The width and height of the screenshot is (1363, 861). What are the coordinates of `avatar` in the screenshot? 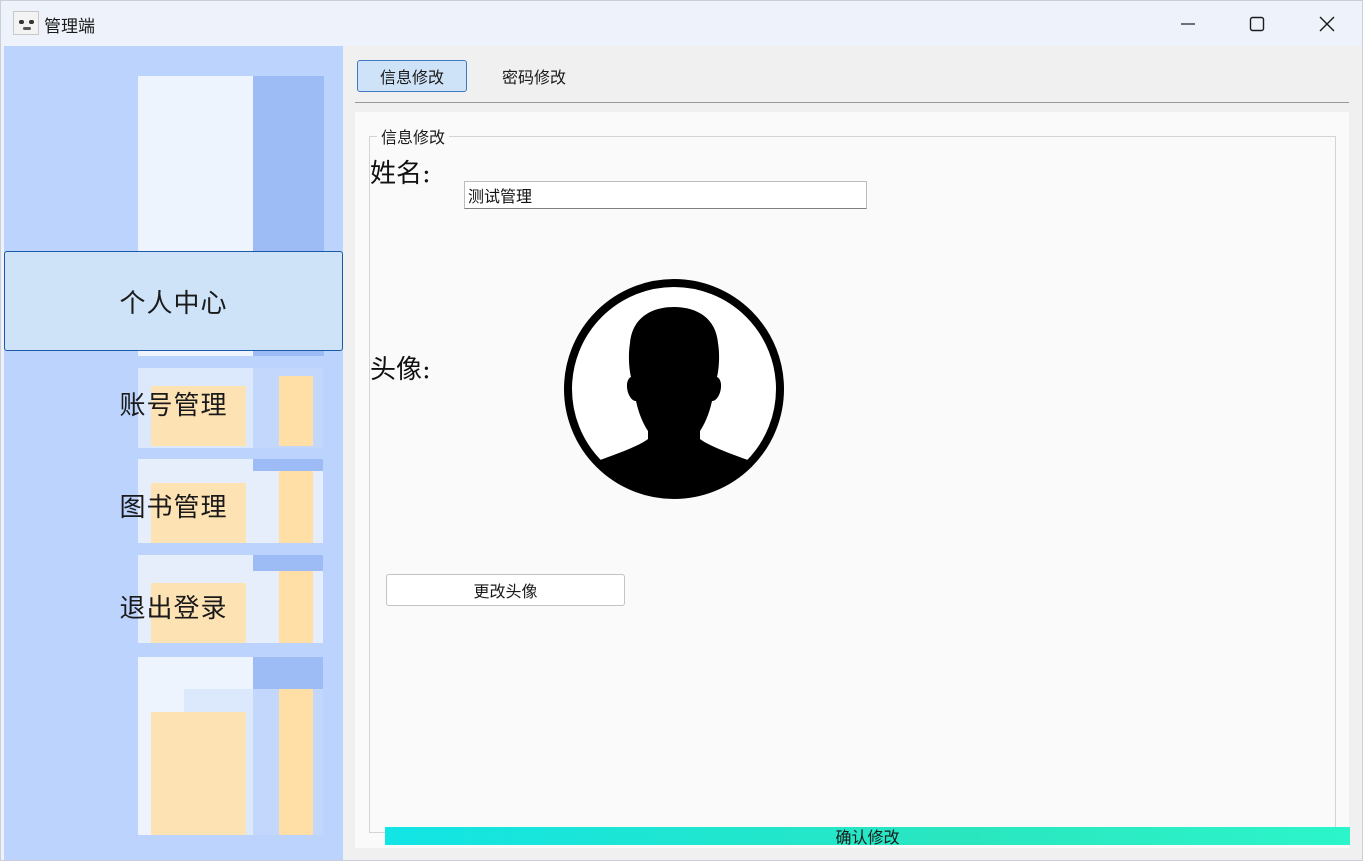 It's located at (674, 389).